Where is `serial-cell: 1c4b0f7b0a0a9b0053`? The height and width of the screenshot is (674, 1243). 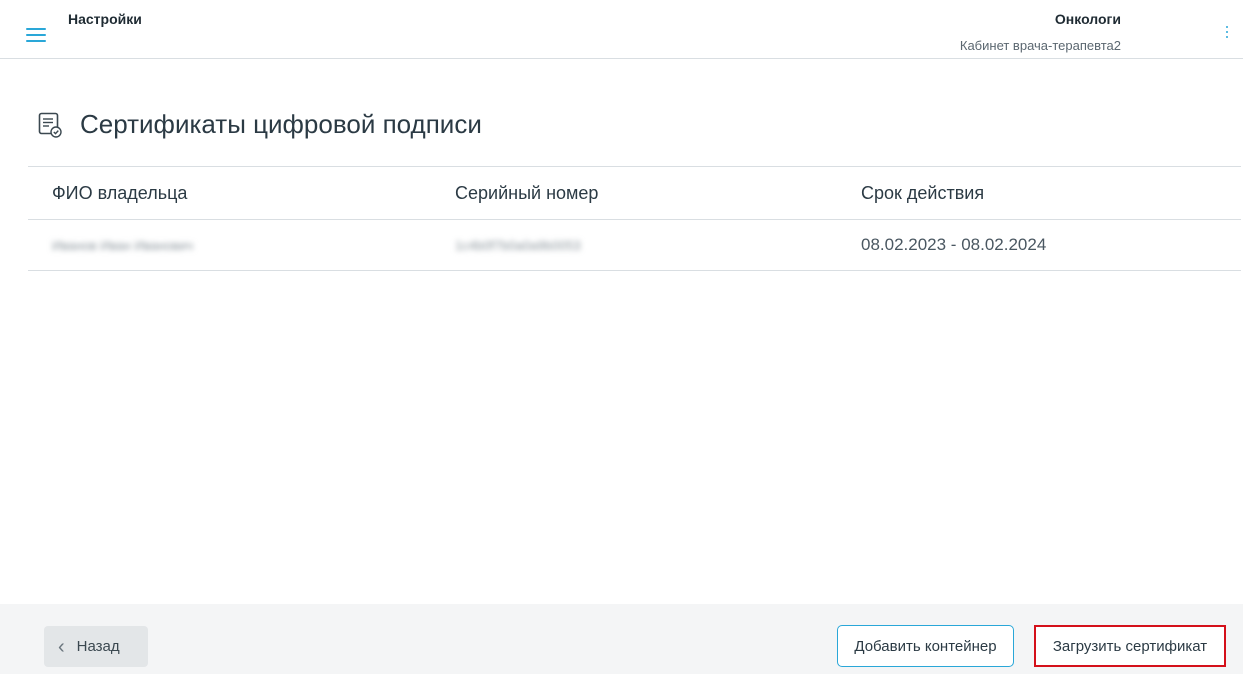
serial-cell: 1c4b0f7b0a0a9b0053 is located at coordinates (633, 245).